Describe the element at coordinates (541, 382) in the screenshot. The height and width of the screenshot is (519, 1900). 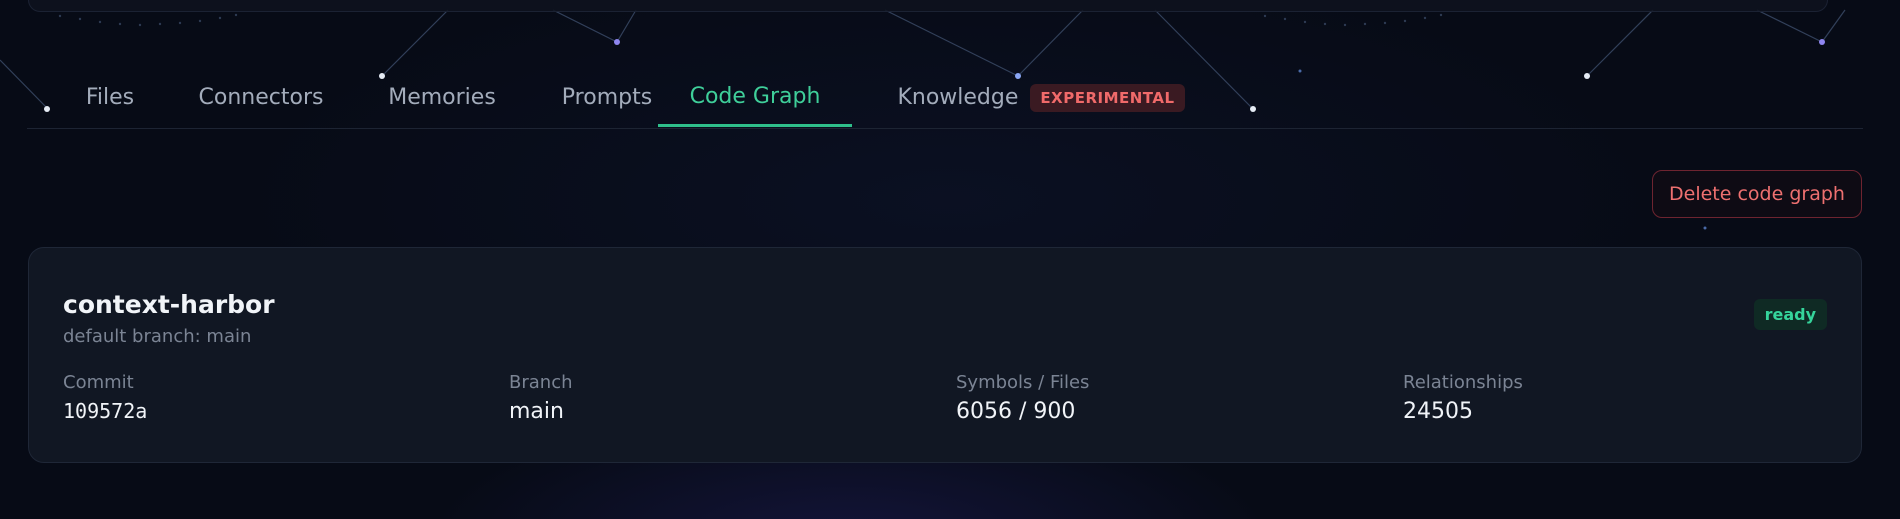
I see `stat-label: Branch` at that location.